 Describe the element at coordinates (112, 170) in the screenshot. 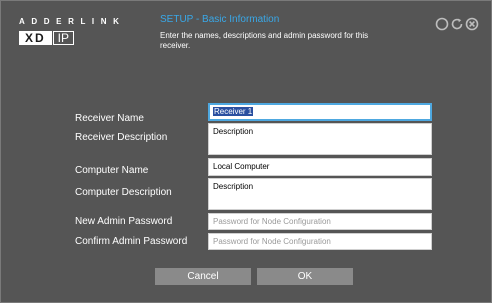

I see `computer-name-label: Computer Name` at that location.